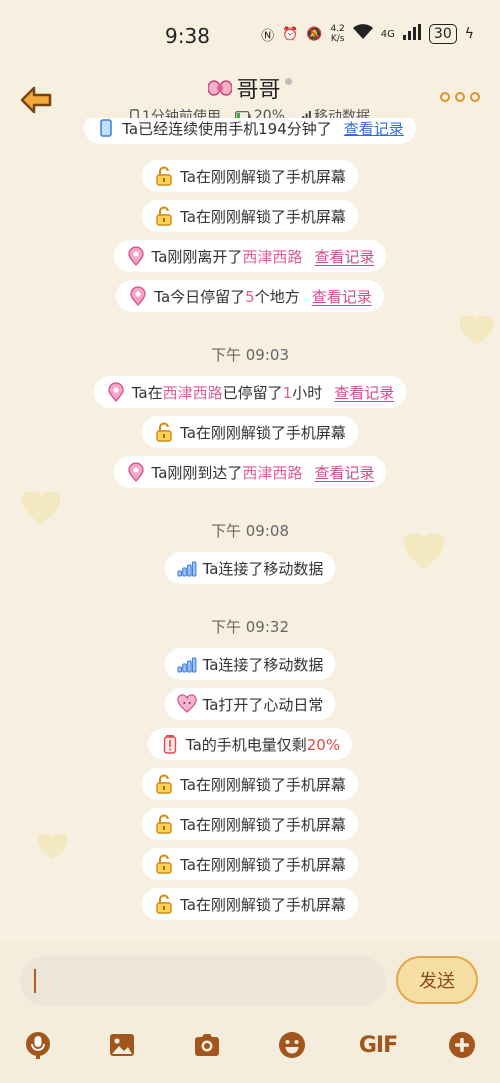 This screenshot has height=1083, width=500. I want to click on place-count: 5, so click(250, 296).